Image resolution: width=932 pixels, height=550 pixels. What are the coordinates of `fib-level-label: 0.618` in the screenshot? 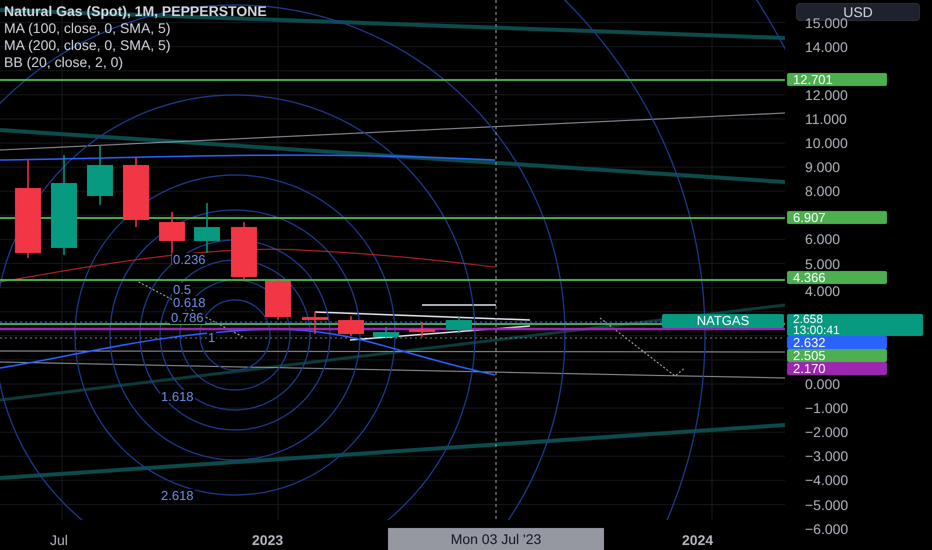 It's located at (189, 302).